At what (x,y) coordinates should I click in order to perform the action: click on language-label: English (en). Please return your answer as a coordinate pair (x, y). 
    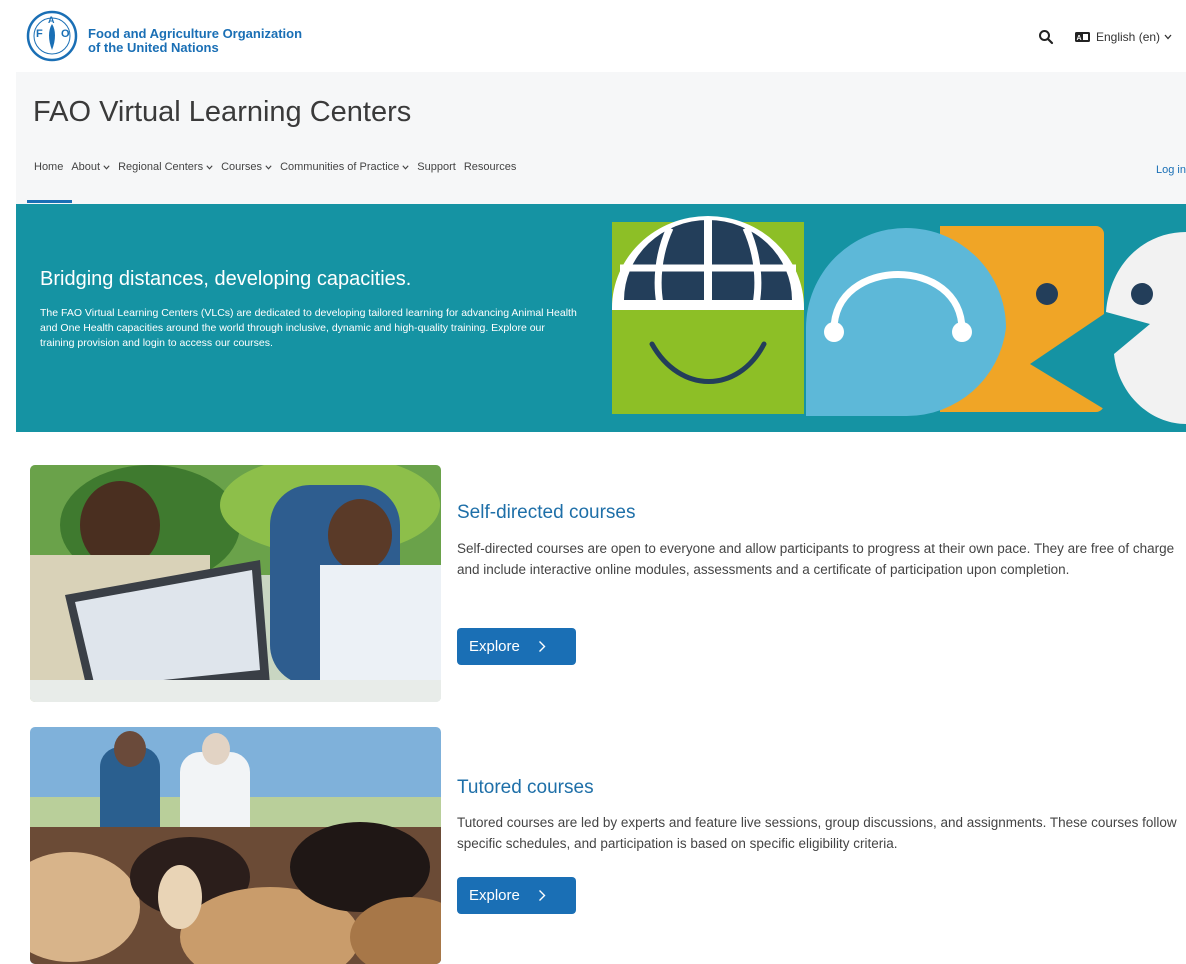
    Looking at the image, I should click on (1128, 37).